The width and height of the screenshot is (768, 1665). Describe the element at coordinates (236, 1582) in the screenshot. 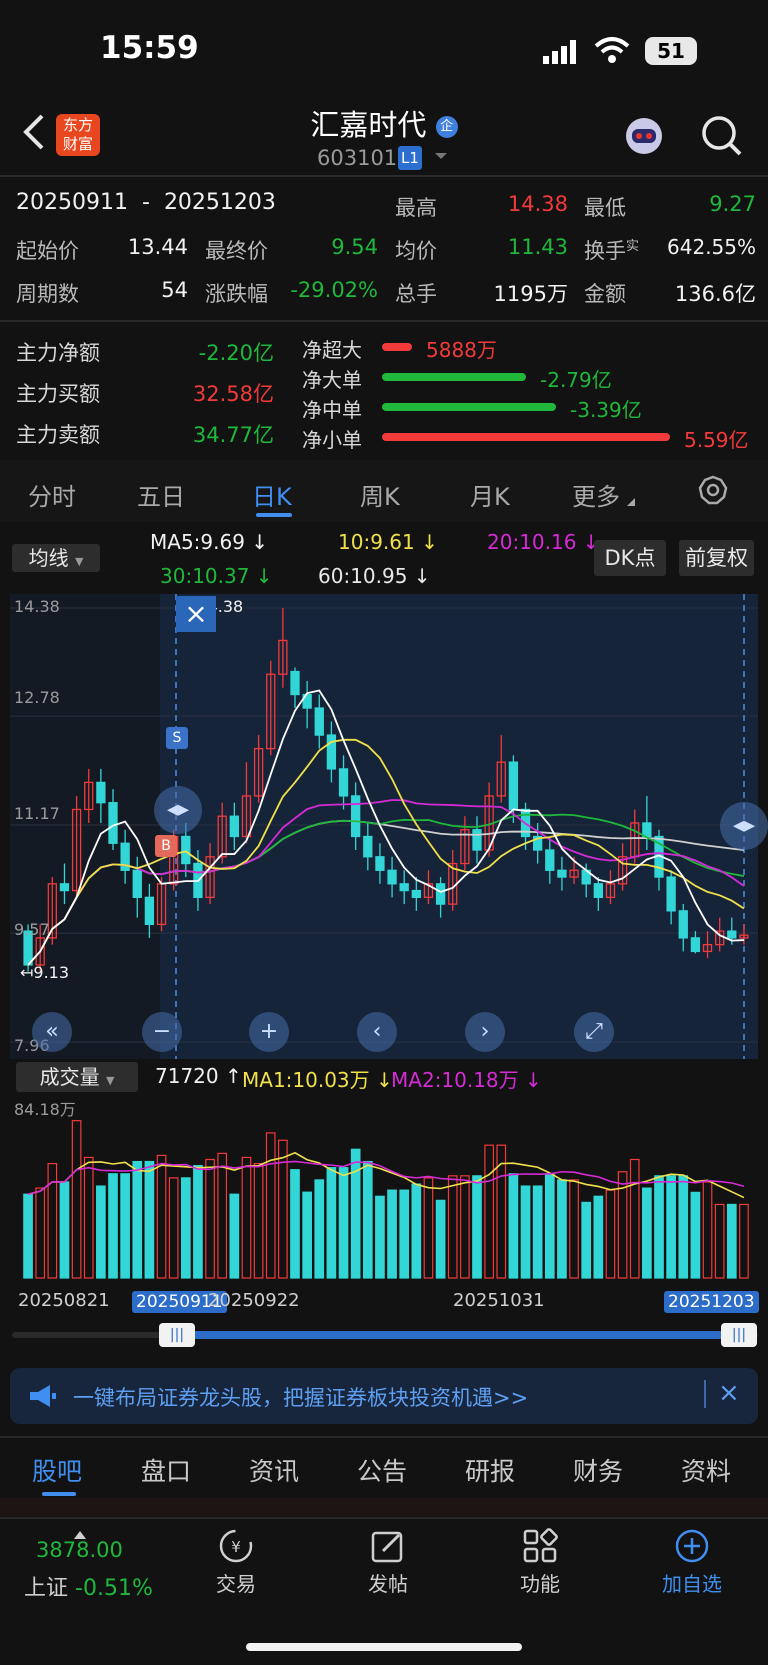

I see `trade-label: 交易` at that location.